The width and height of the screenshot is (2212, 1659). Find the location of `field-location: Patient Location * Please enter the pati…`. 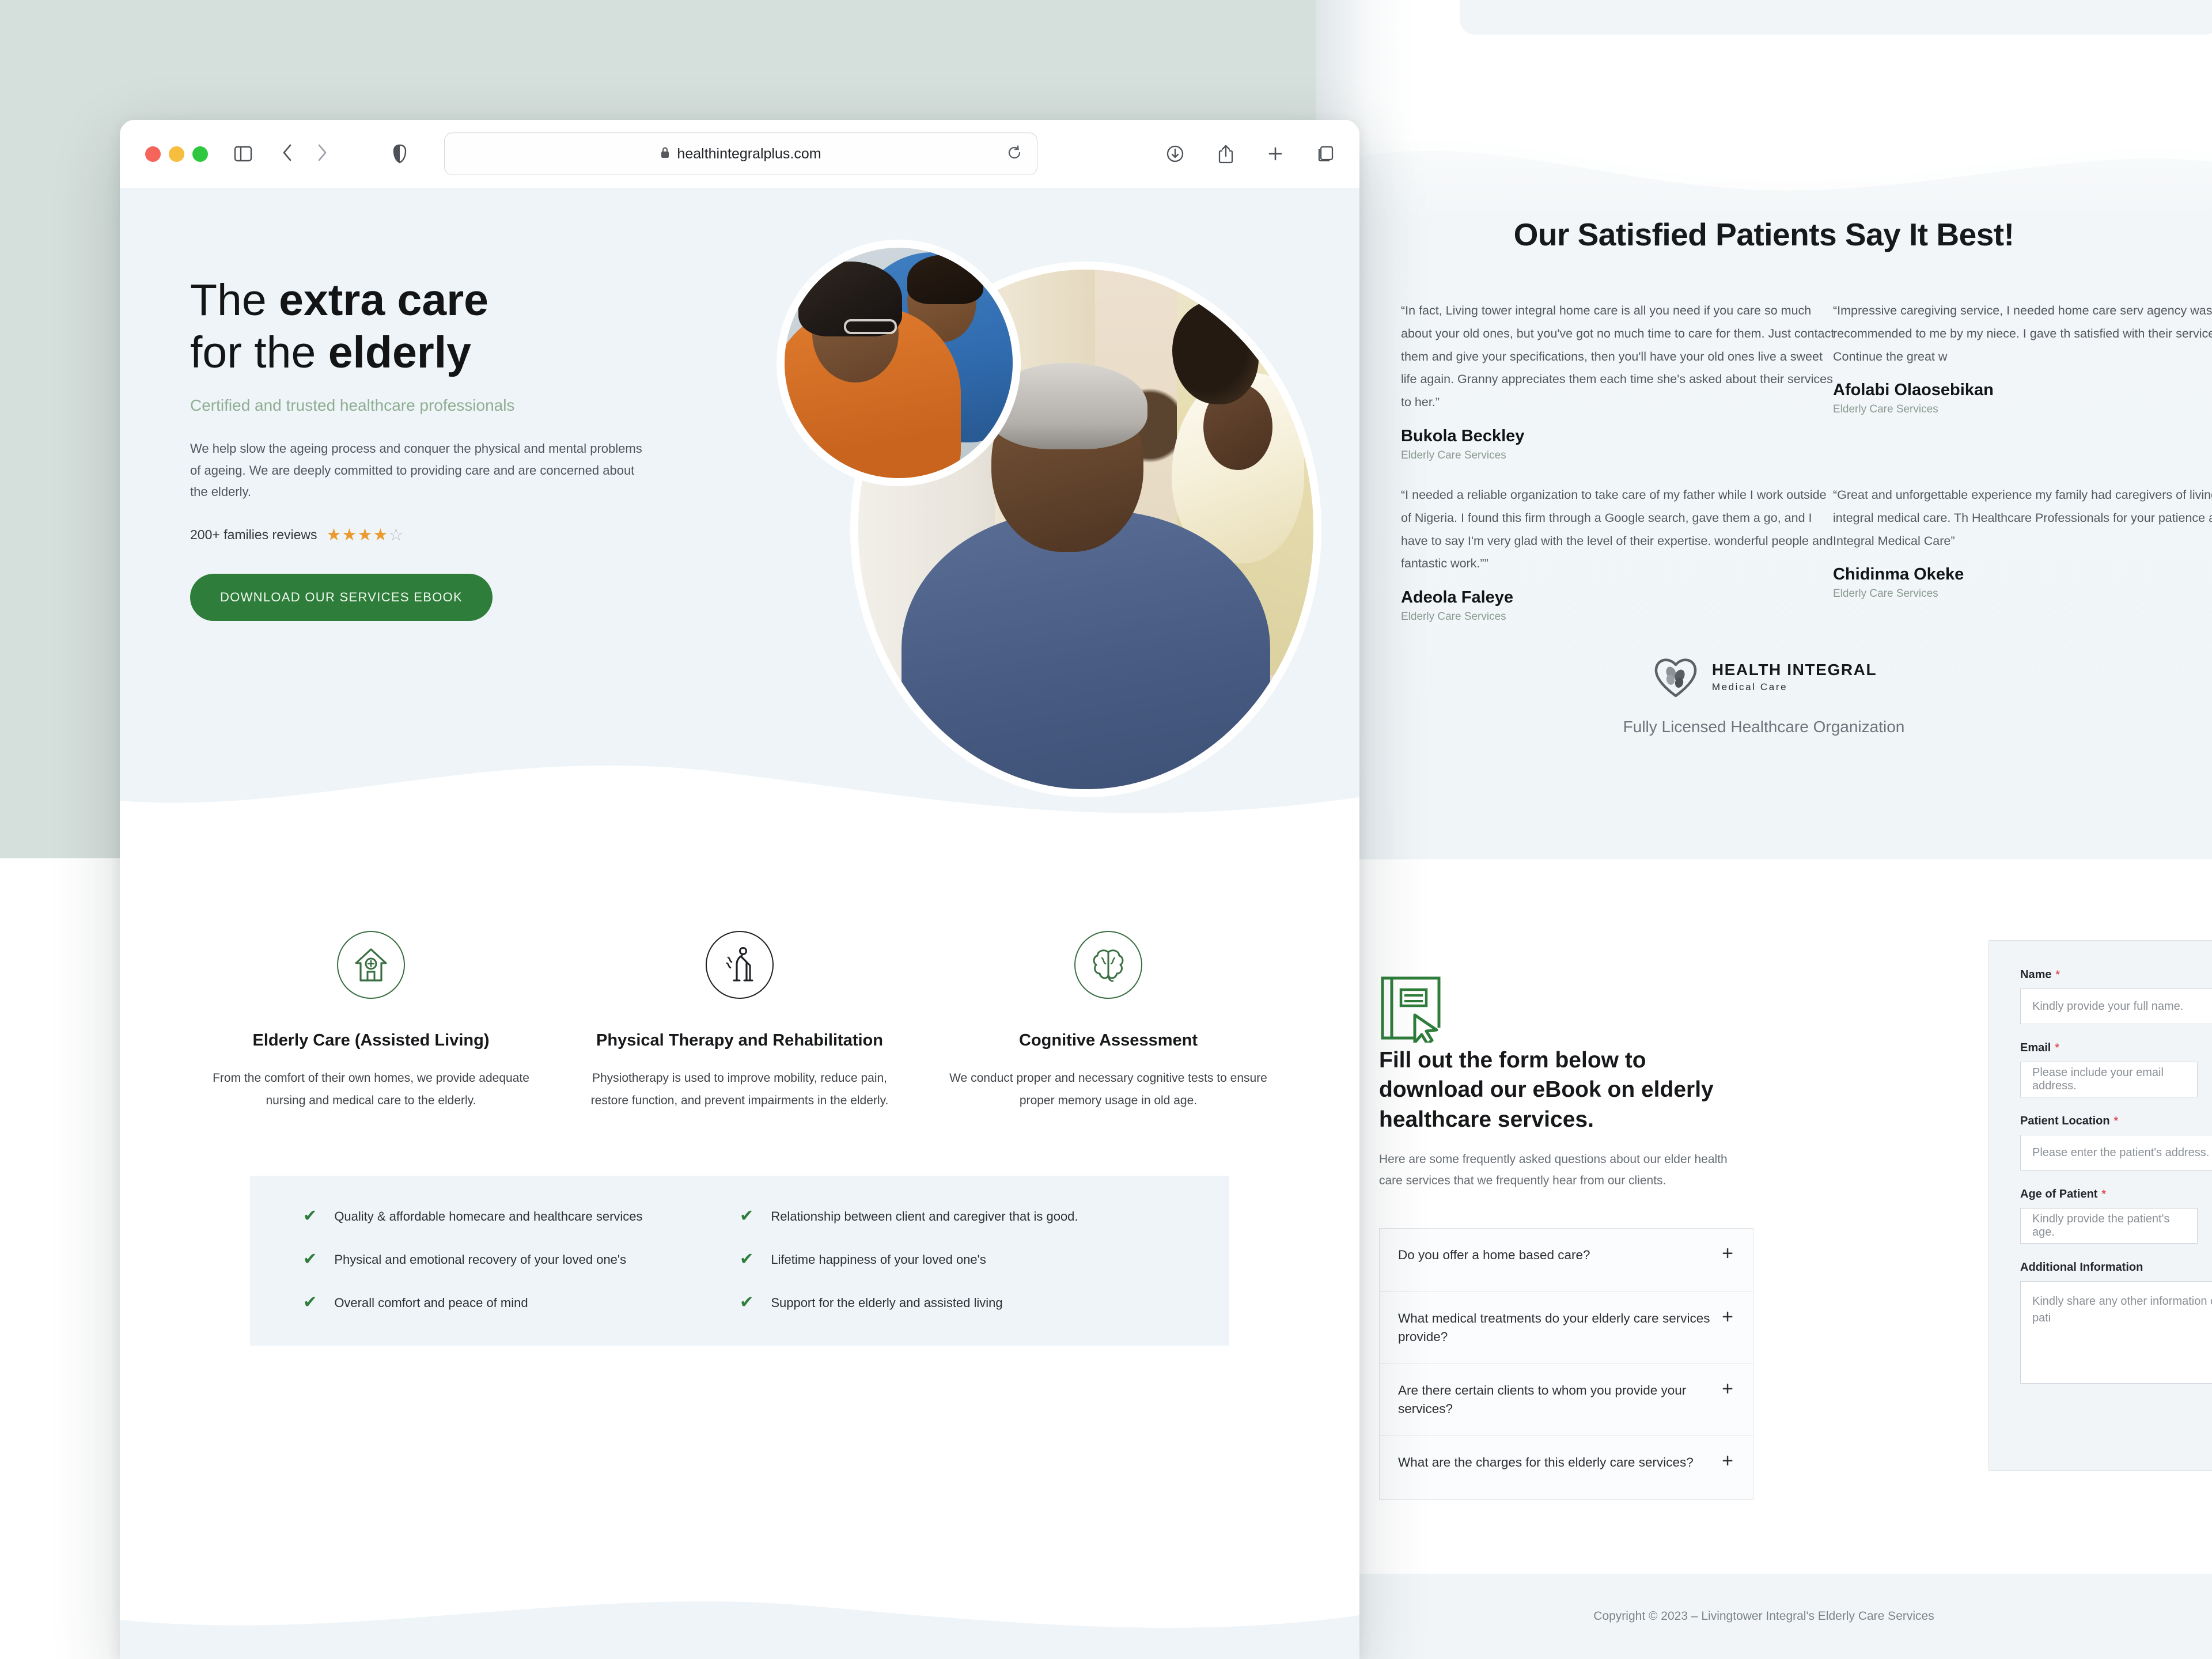

field-location: Patient Location * Please enter the pati… is located at coordinates (2116, 1143).